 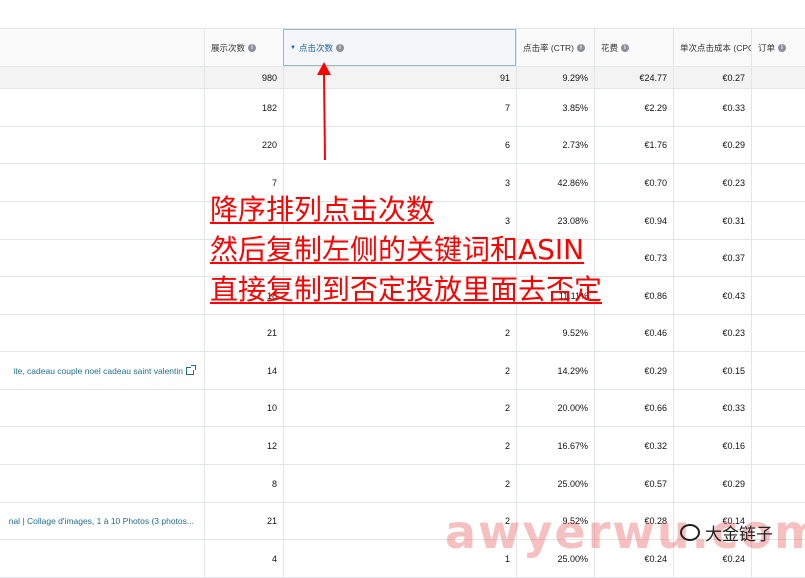 I want to click on summary-clicks: 91, so click(x=399, y=77).